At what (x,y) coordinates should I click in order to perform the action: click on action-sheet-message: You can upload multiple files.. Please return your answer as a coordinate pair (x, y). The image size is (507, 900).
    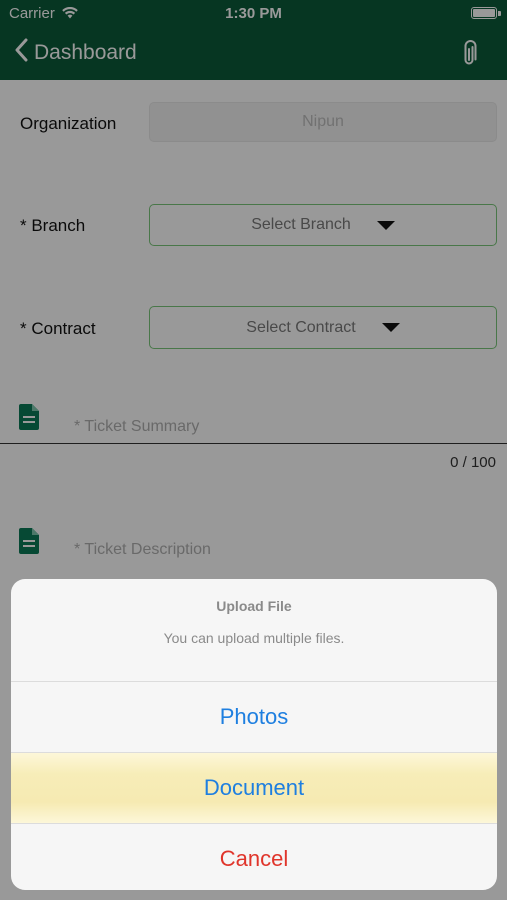
    Looking at the image, I should click on (254, 638).